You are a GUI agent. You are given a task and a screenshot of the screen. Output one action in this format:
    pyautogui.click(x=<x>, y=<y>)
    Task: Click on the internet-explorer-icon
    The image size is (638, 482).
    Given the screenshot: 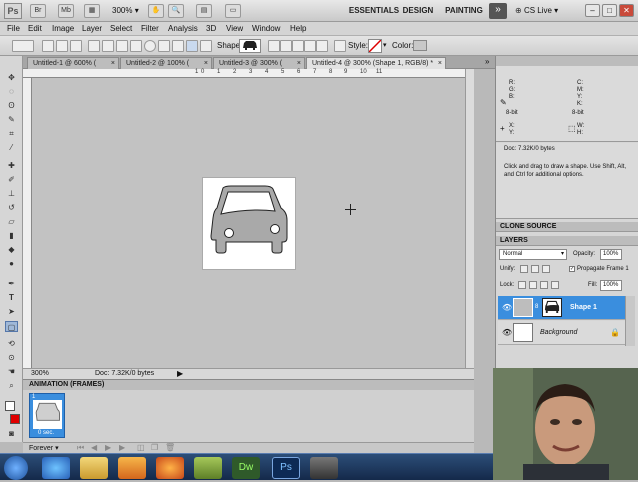 What is the action you would take?
    pyautogui.click(x=56, y=468)
    